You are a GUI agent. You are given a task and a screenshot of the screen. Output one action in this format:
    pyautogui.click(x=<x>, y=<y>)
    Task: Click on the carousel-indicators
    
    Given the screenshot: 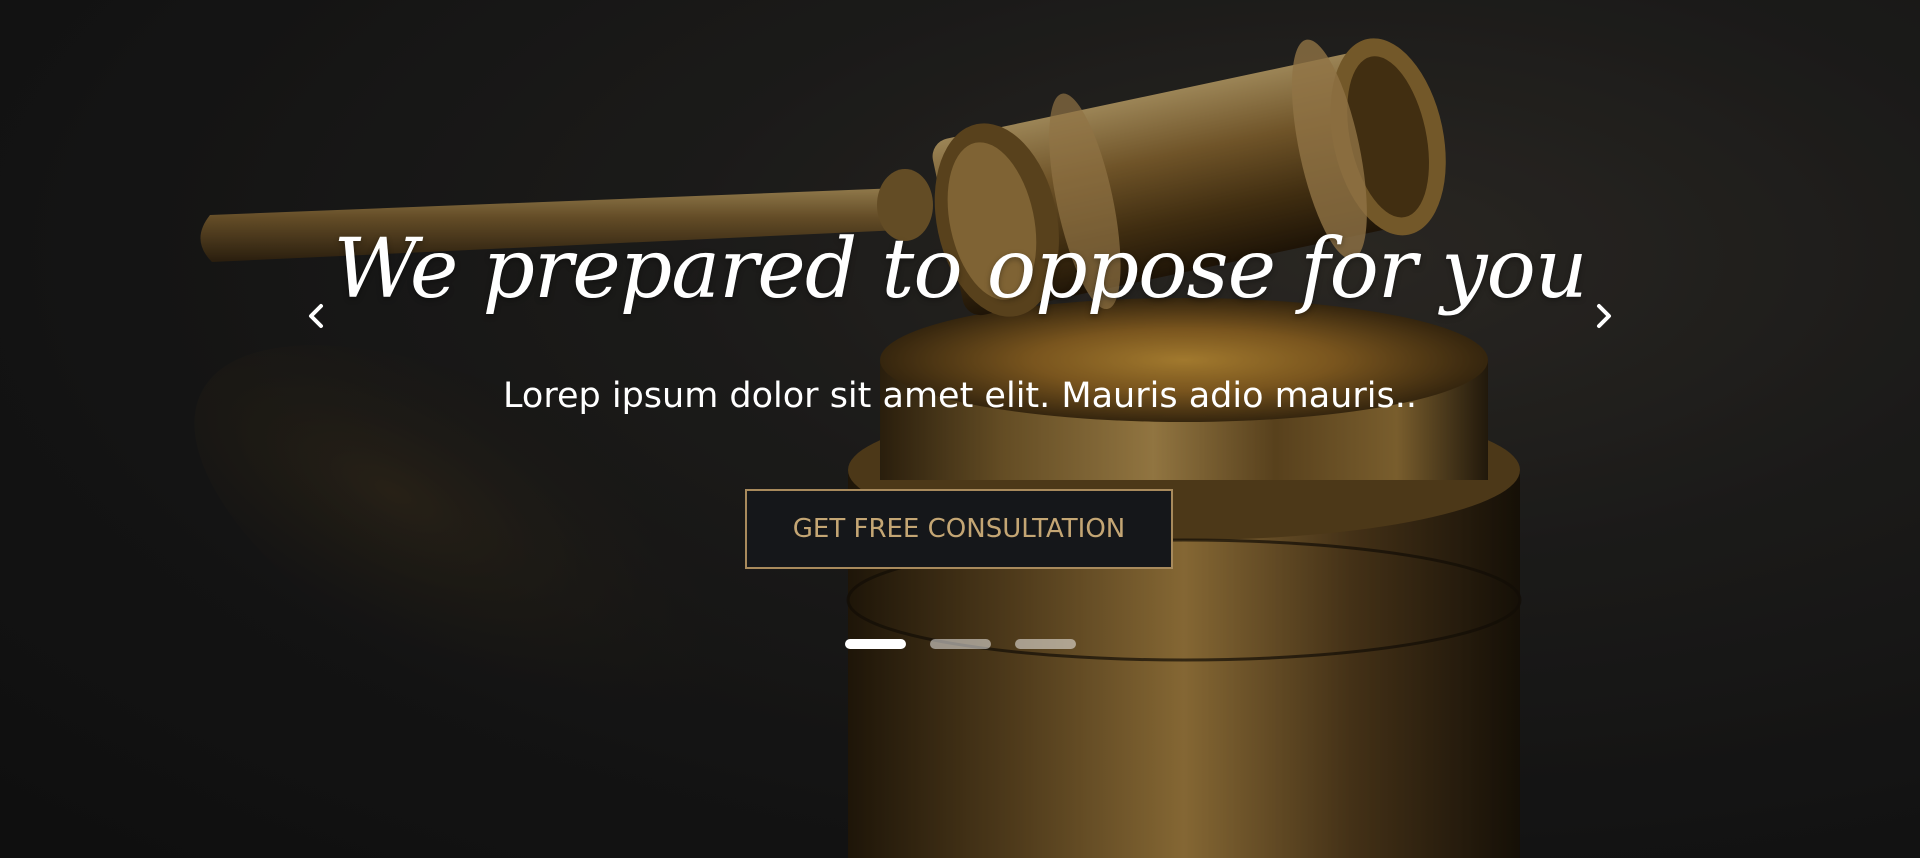 What is the action you would take?
    pyautogui.click(x=960, y=644)
    